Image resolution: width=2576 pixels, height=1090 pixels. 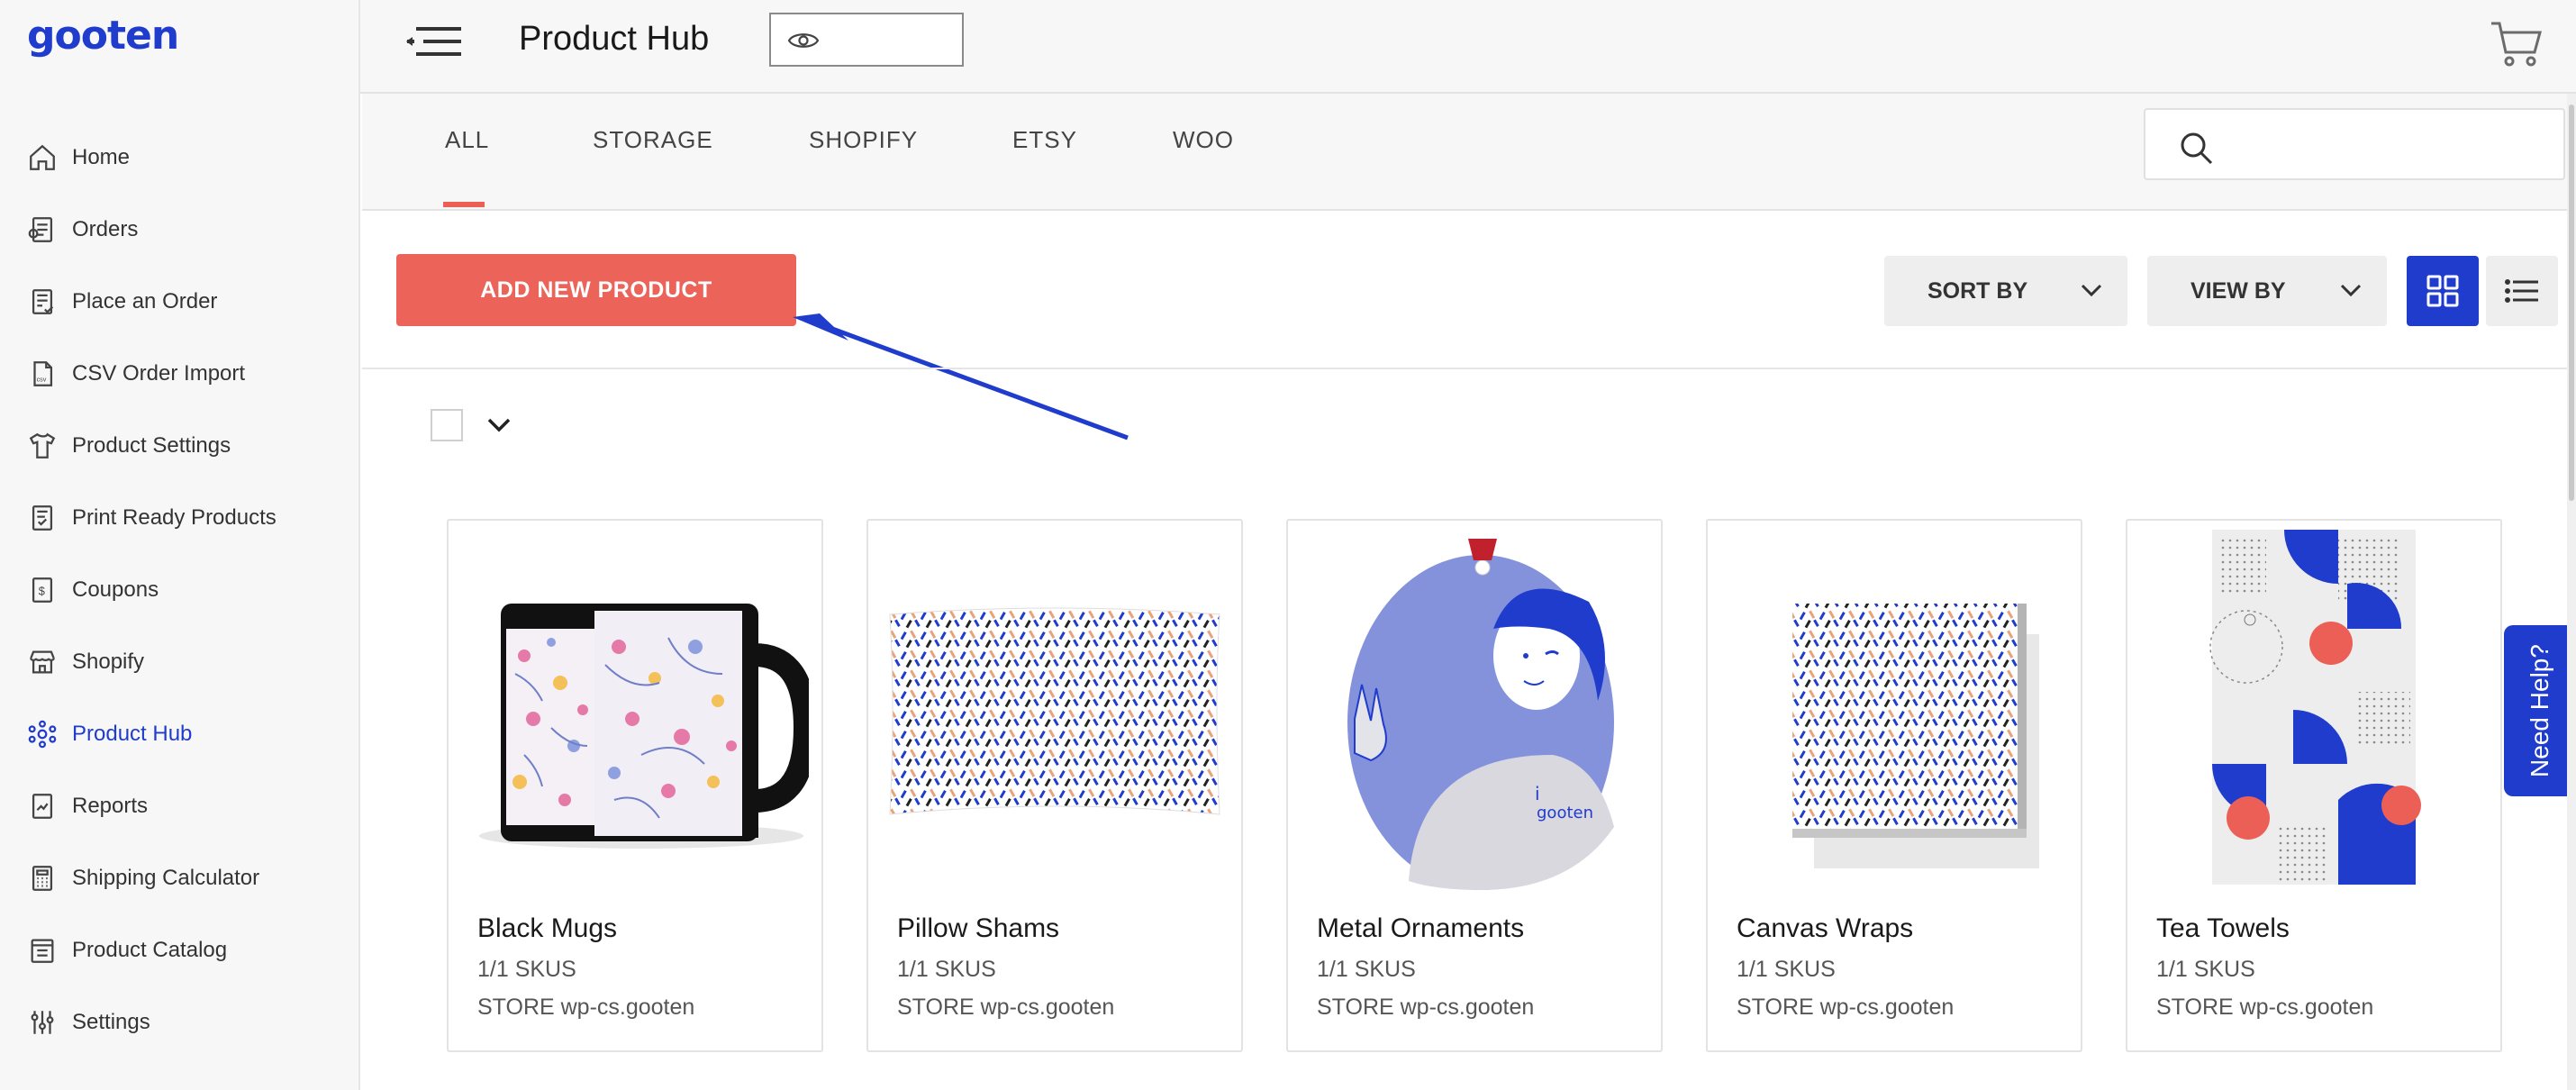 What do you see at coordinates (43, 301) in the screenshot?
I see `place-order-icon` at bounding box center [43, 301].